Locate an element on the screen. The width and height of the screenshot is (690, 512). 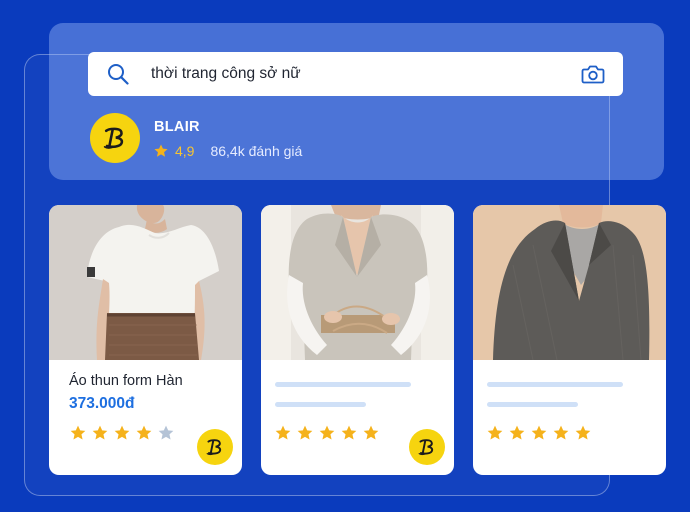
product-title: Áo thun form Hàn is located at coordinates (126, 381).